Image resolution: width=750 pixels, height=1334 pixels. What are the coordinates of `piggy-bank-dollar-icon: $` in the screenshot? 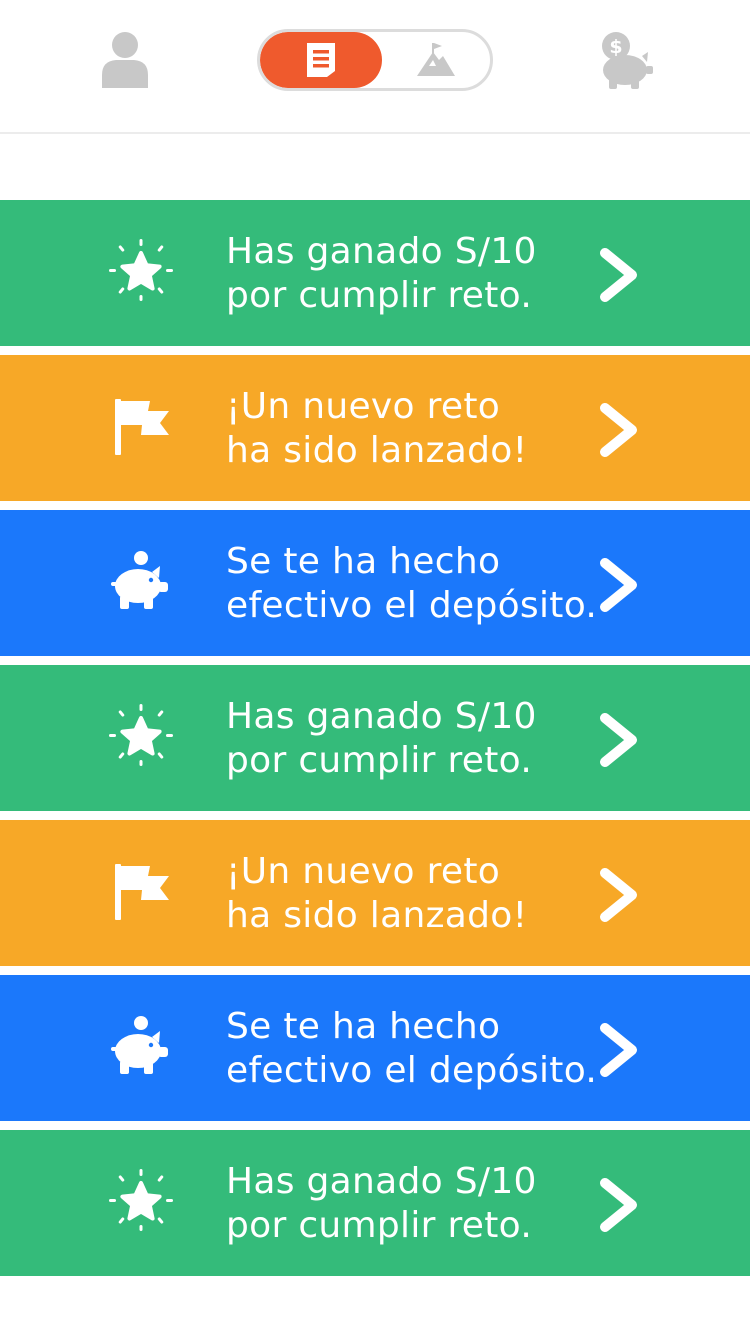 It's located at (625, 60).